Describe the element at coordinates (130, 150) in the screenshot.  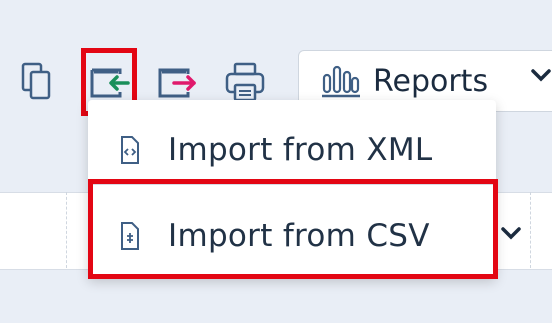
I see `xml-file-icon` at that location.